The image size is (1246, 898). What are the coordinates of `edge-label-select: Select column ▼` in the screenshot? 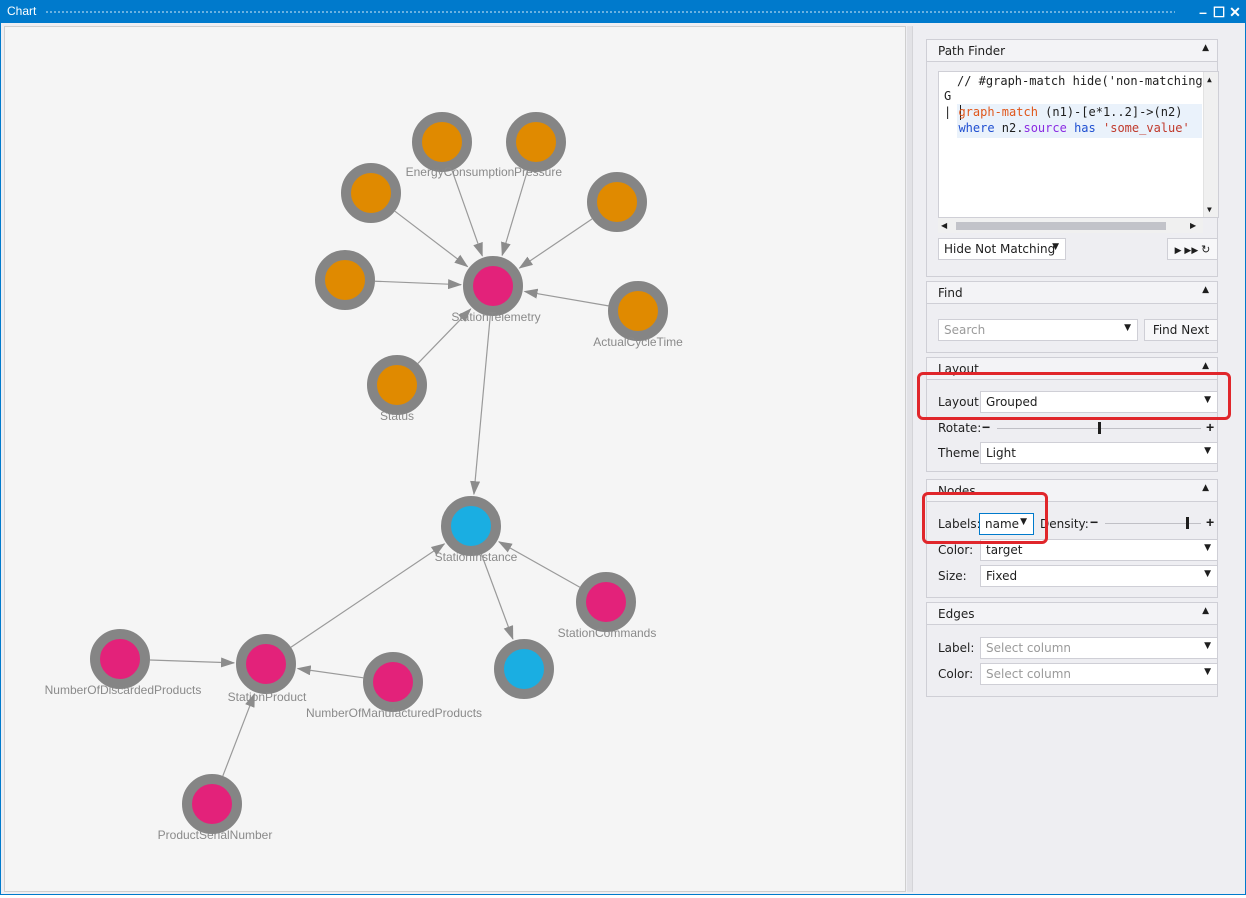 It's located at (1099, 648).